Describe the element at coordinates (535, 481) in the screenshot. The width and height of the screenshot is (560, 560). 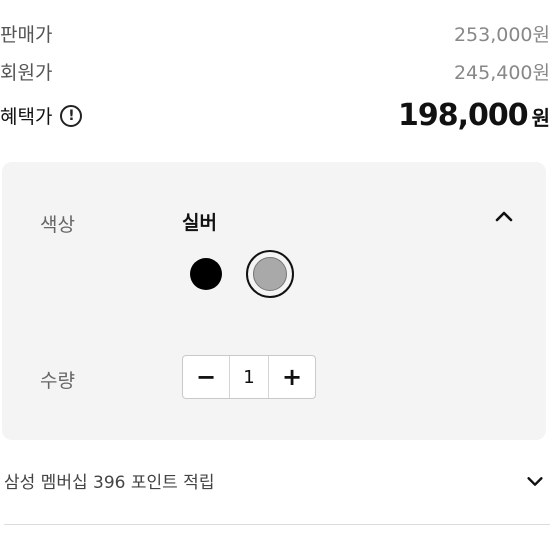
I see `chevron-down-icon` at that location.